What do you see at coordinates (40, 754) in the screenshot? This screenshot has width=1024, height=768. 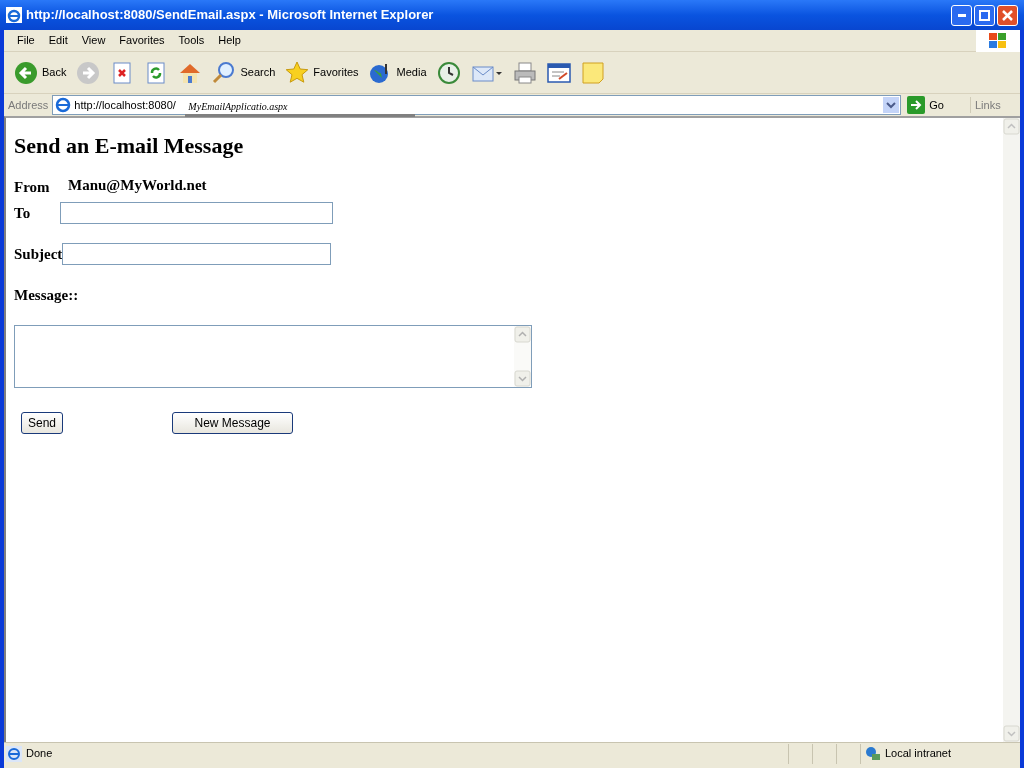 I see `status-text: Done` at bounding box center [40, 754].